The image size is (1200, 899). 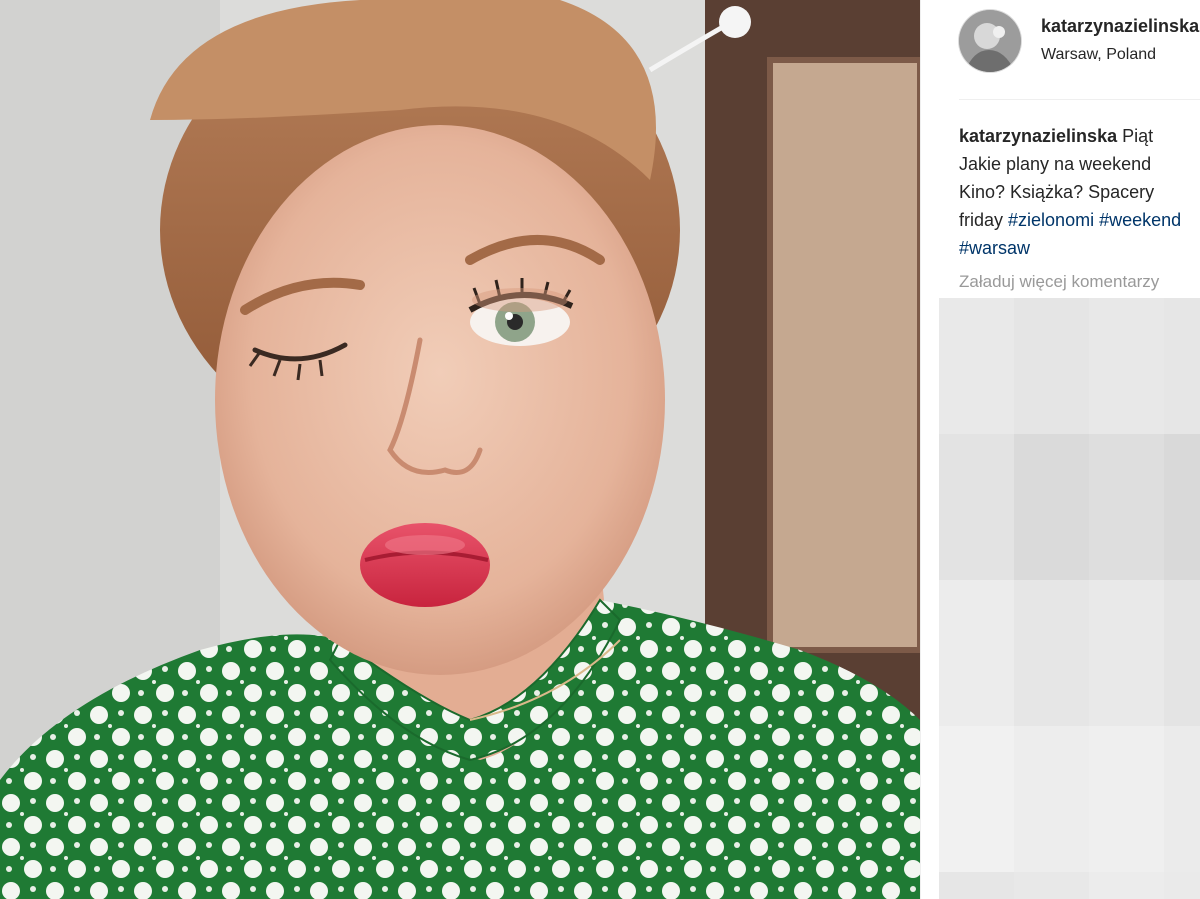 I want to click on pixelated-comments-area, so click(x=1069, y=598).